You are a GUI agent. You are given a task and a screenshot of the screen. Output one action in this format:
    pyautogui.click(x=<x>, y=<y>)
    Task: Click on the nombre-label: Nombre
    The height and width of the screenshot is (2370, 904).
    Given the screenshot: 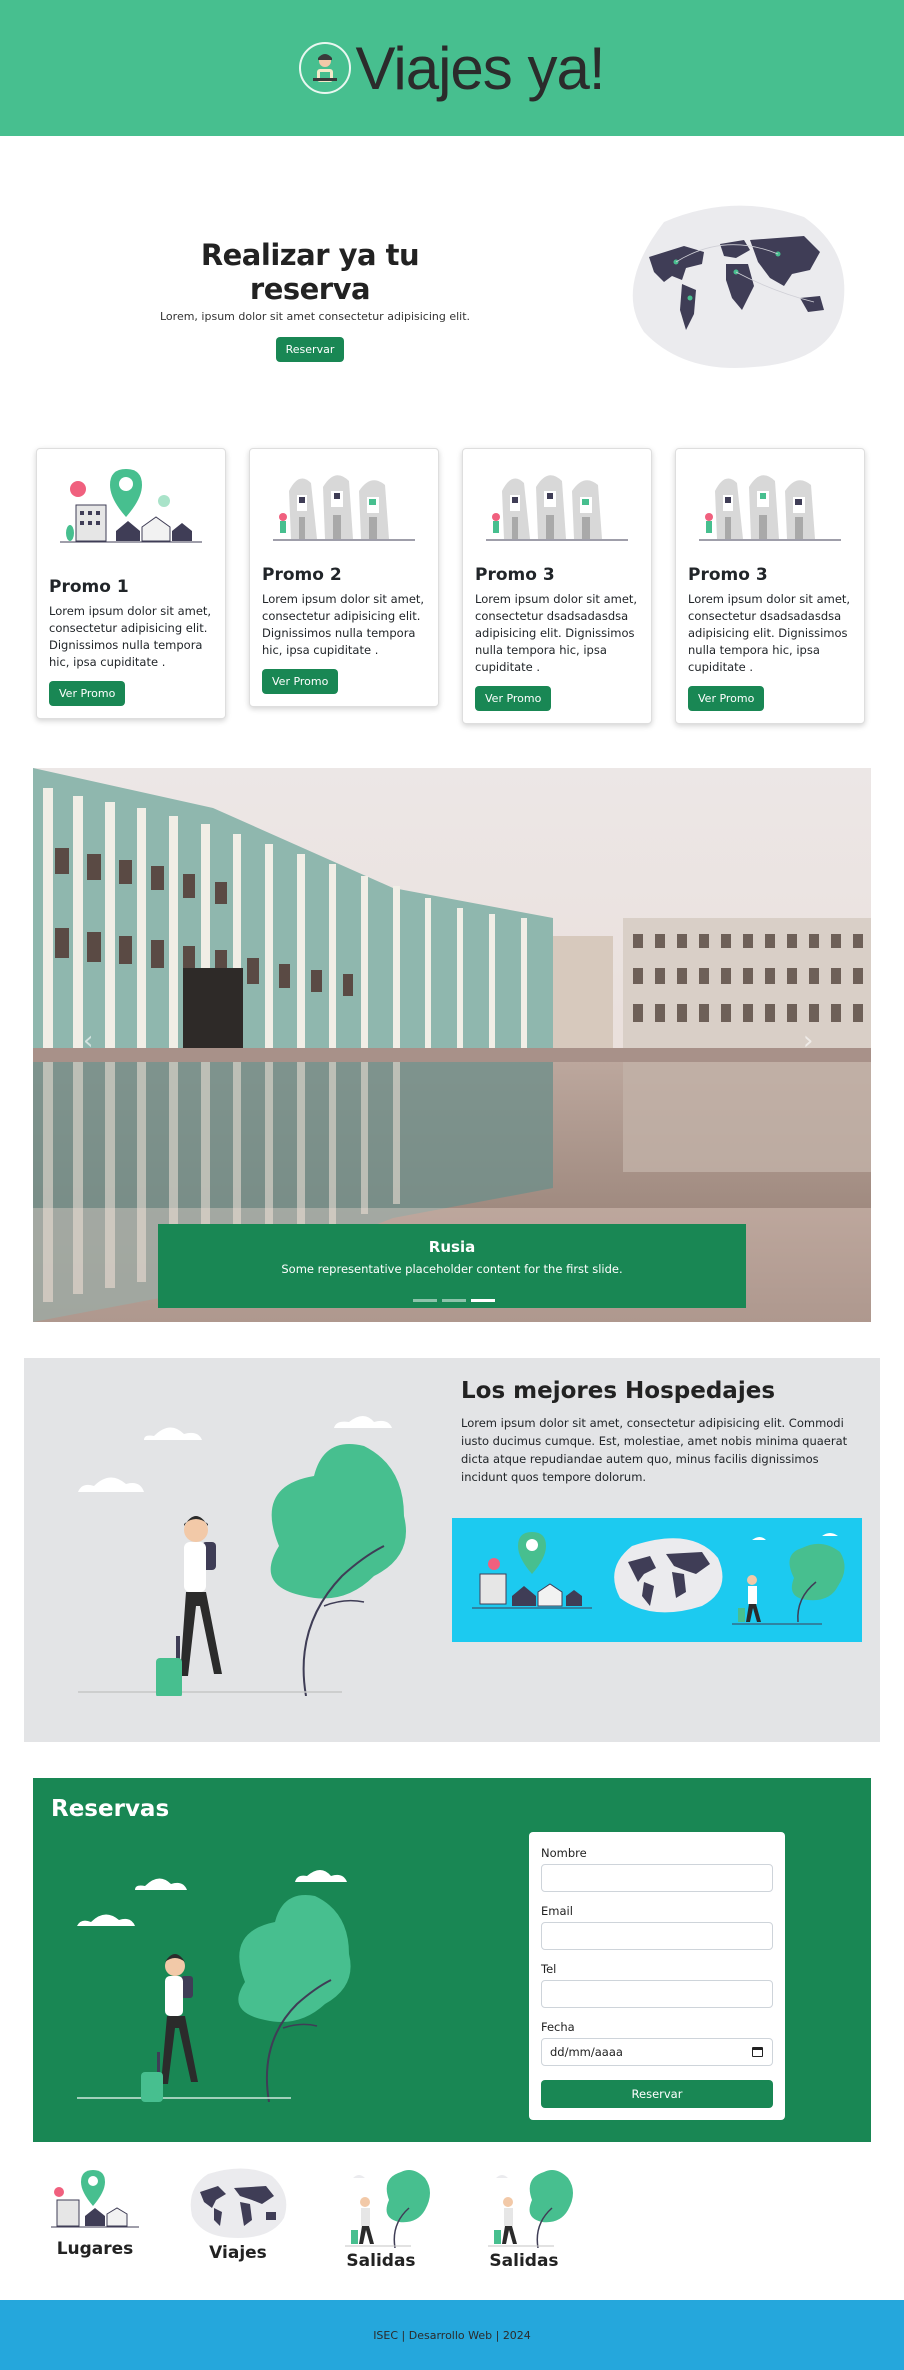 What is the action you would take?
    pyautogui.click(x=564, y=1853)
    